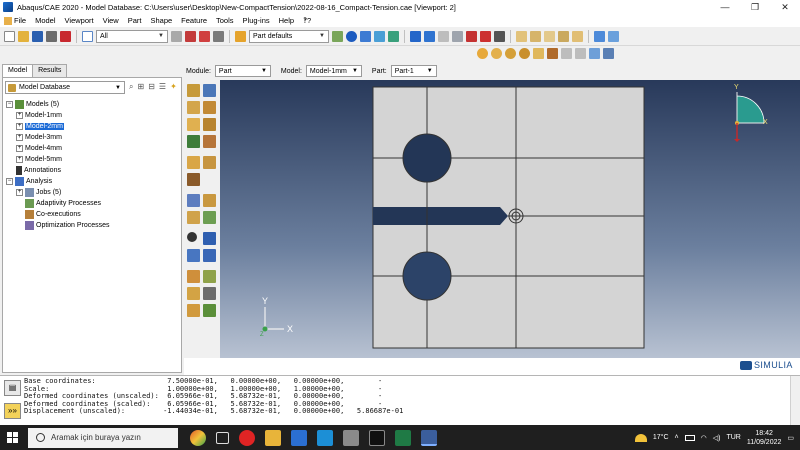 This screenshot has width=800, height=450. Describe the element at coordinates (198, 437) in the screenshot. I see `cortana-icon` at that location.